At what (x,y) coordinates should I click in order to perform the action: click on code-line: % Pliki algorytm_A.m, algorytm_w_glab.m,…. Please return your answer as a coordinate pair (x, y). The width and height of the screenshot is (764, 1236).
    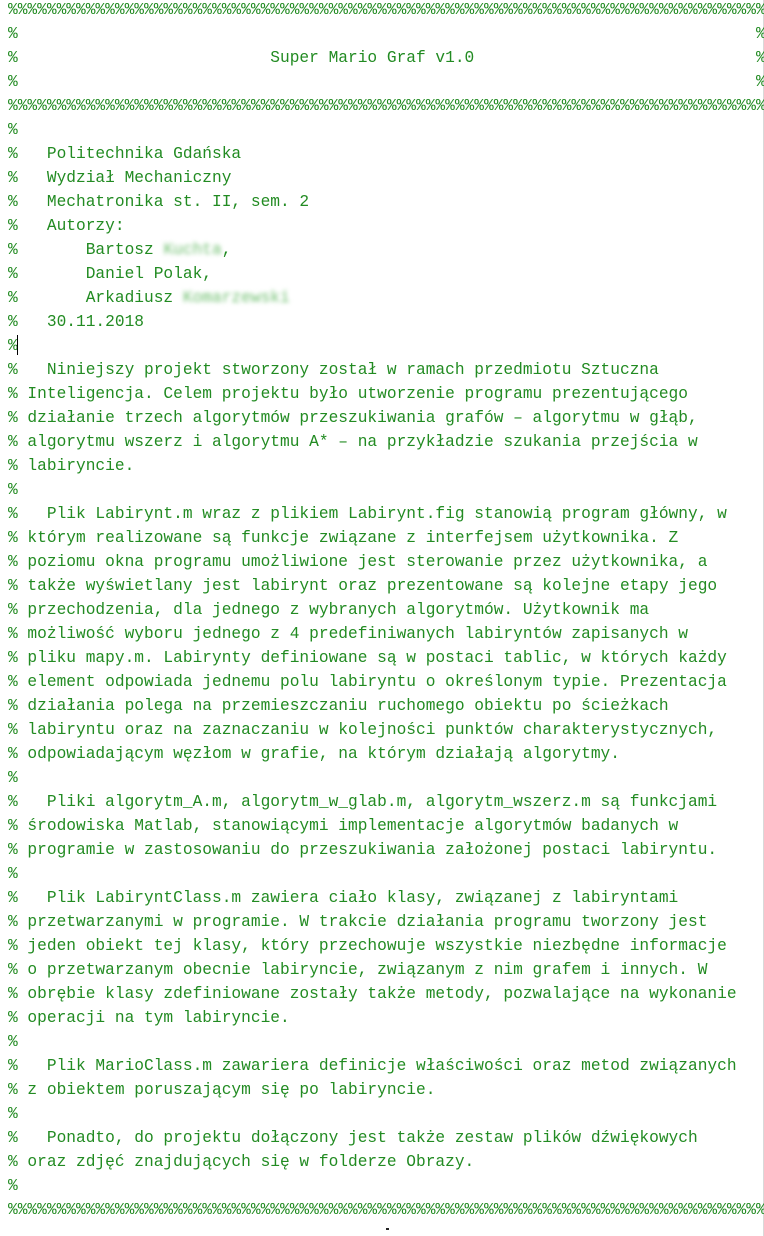
    Looking at the image, I should click on (363, 802).